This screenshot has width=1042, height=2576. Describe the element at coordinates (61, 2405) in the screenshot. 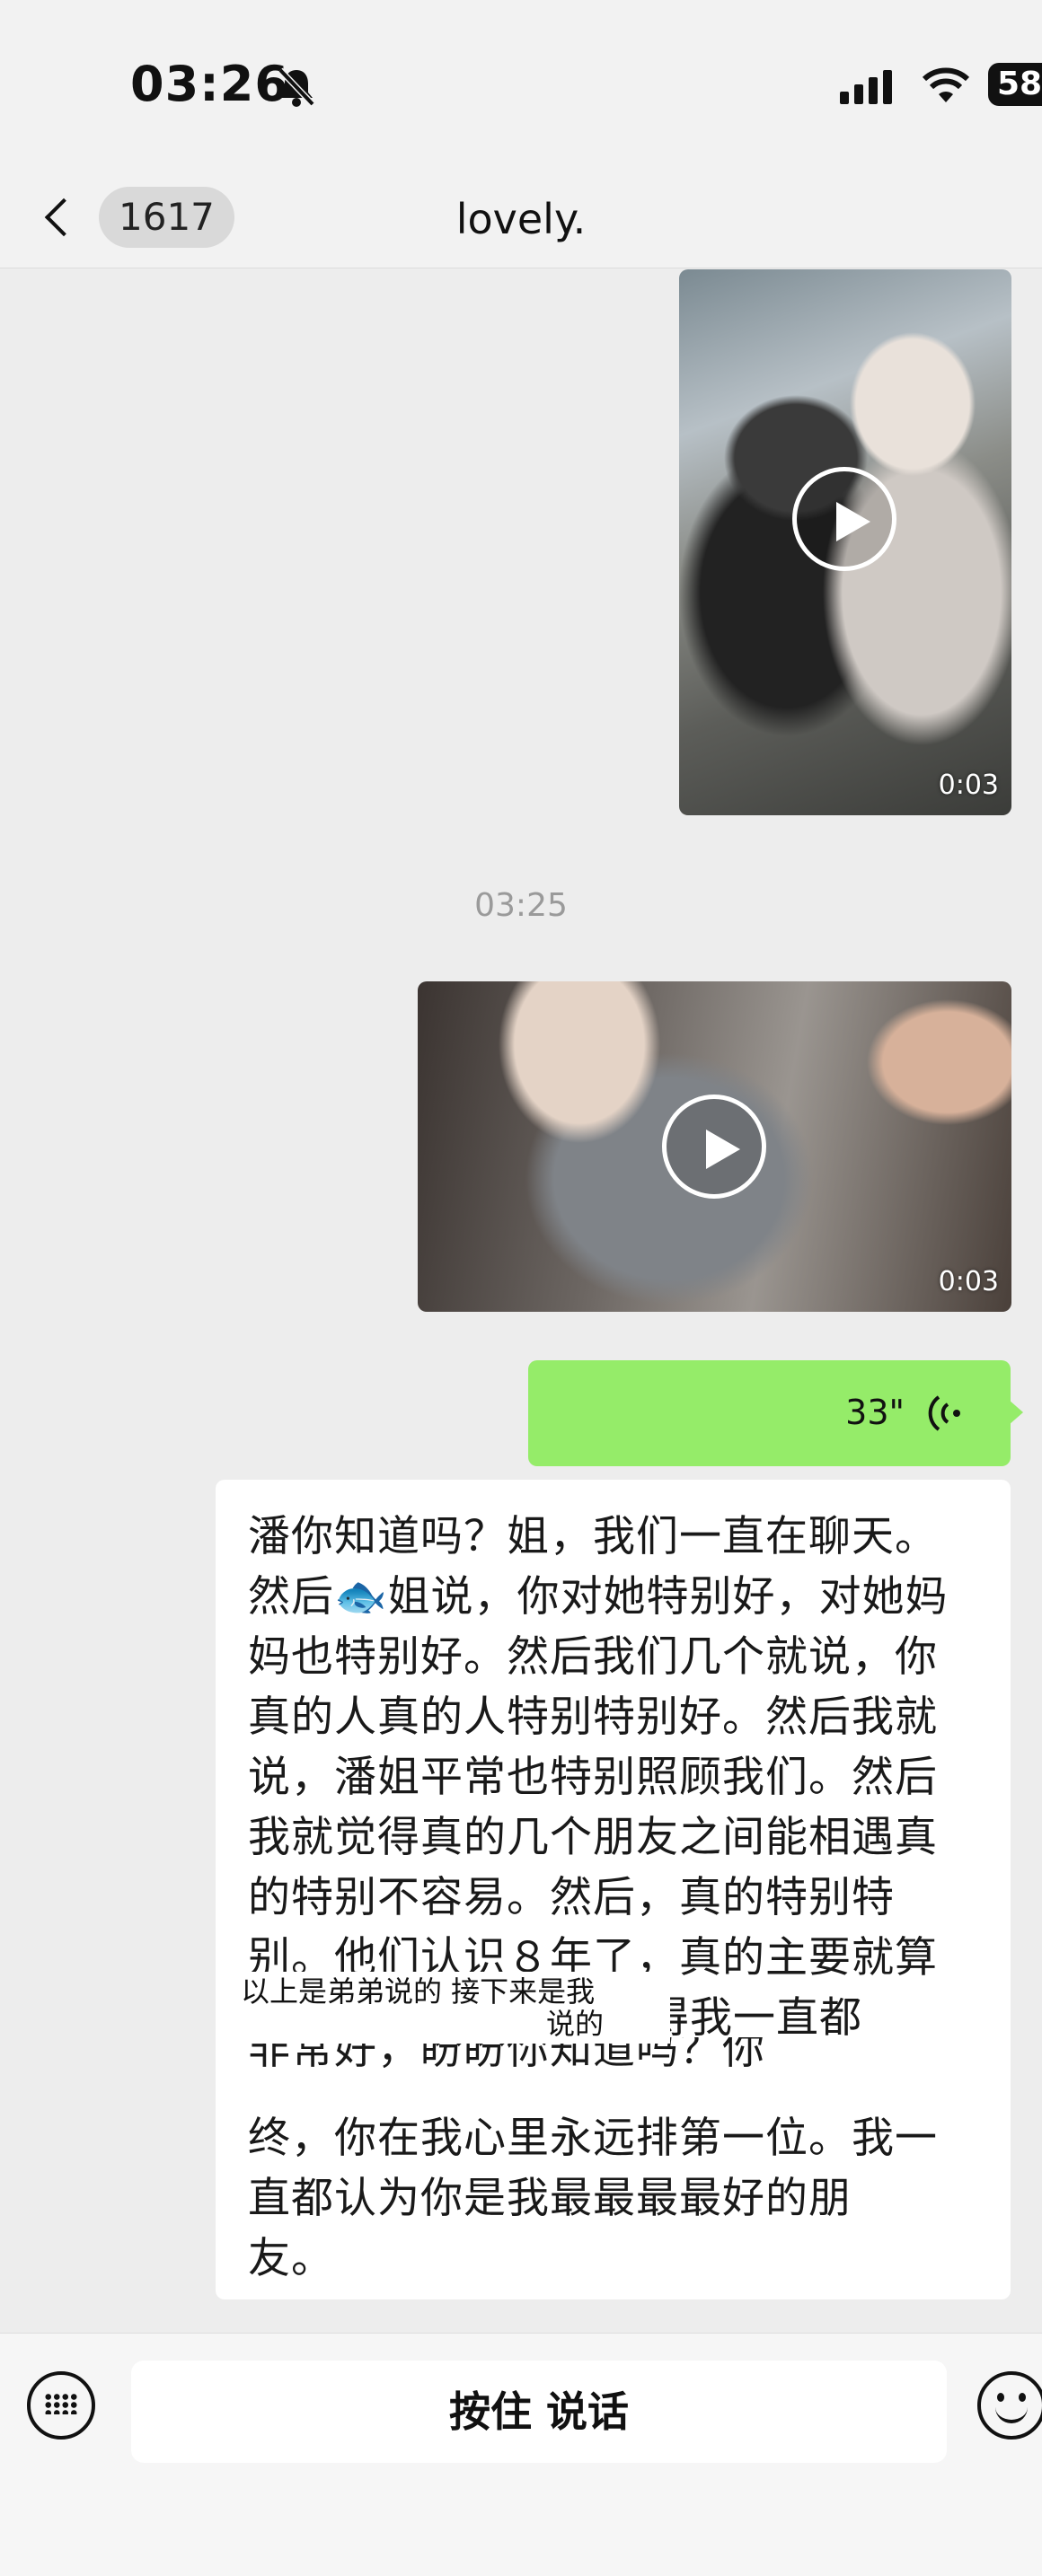

I see `keyboard-icon` at that location.